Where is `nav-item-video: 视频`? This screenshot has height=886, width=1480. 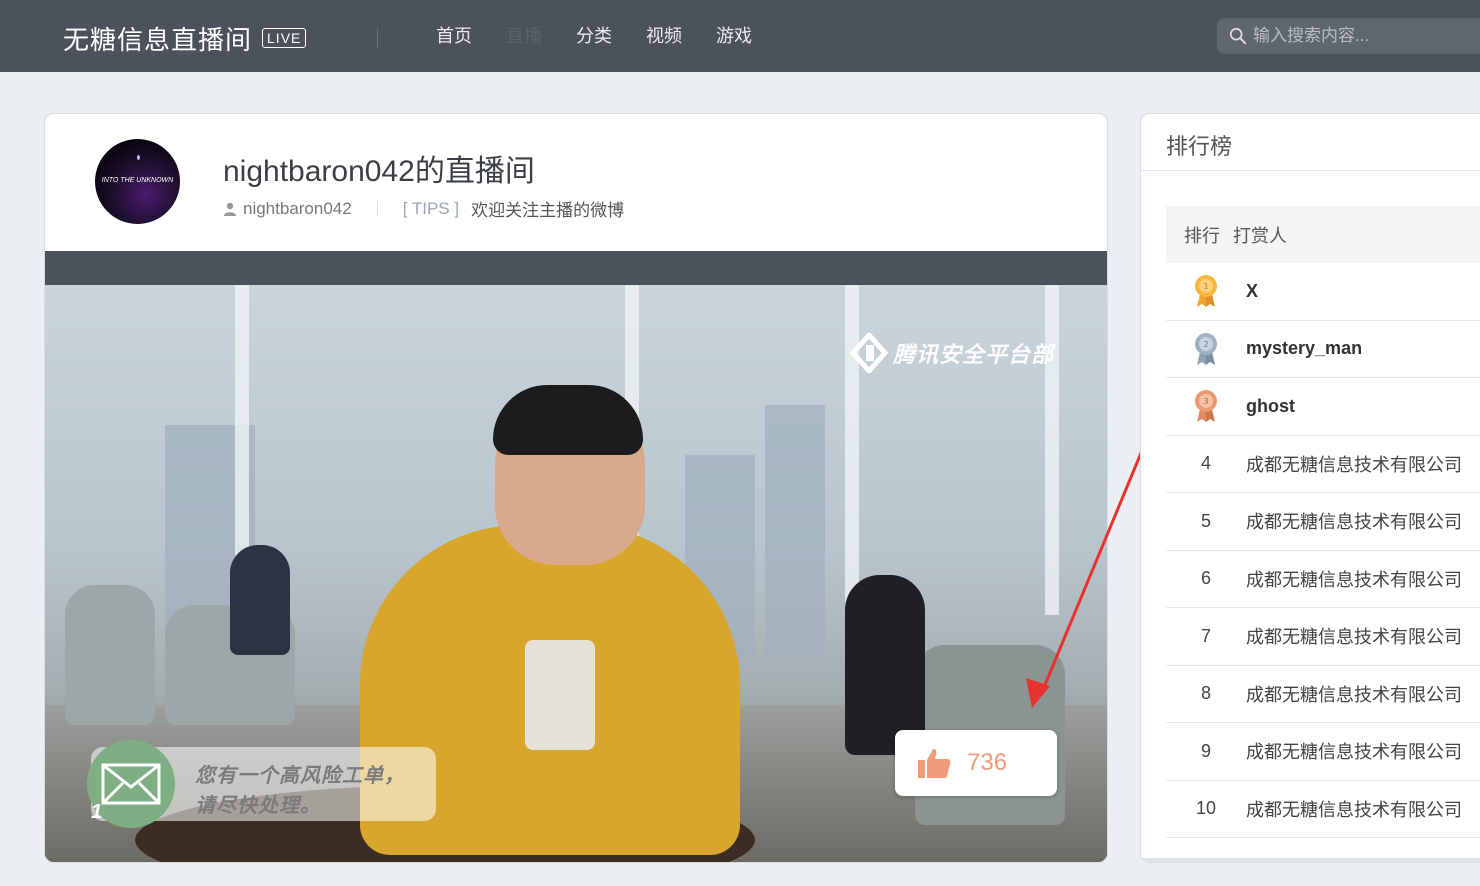
nav-item-video: 视频 is located at coordinates (664, 36).